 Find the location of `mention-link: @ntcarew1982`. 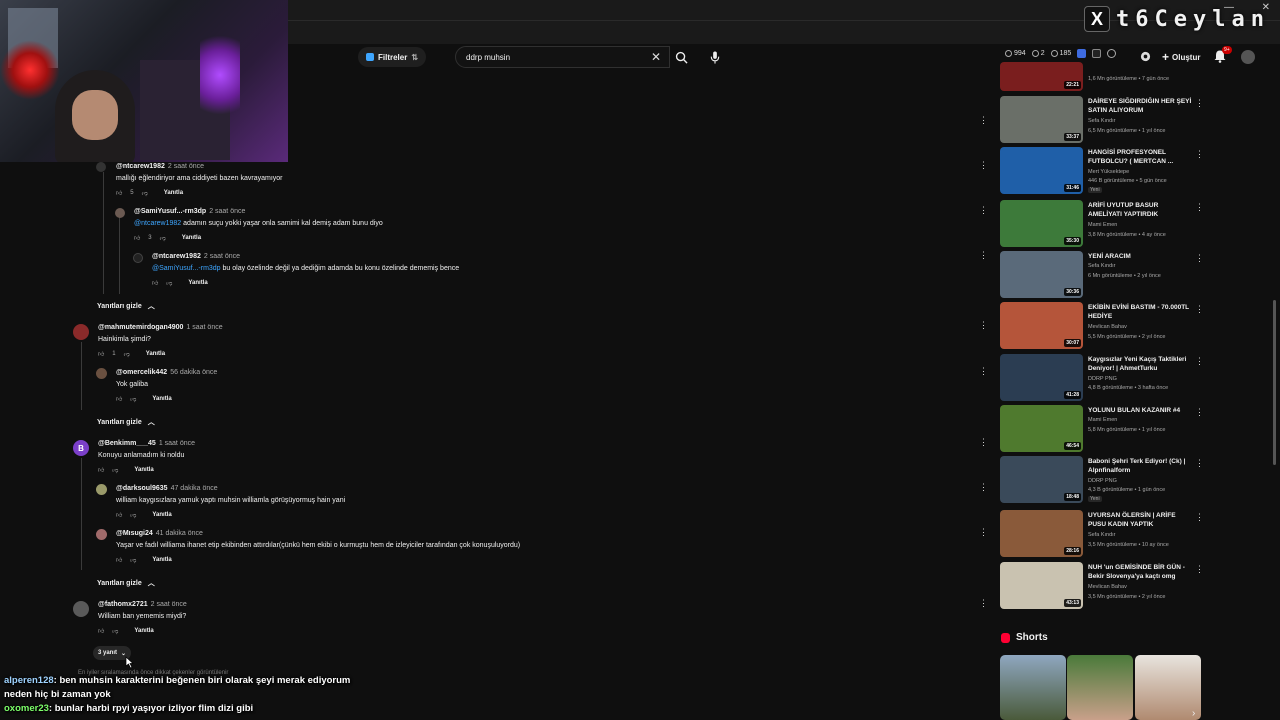

mention-link: @ntcarew1982 is located at coordinates (157, 223).